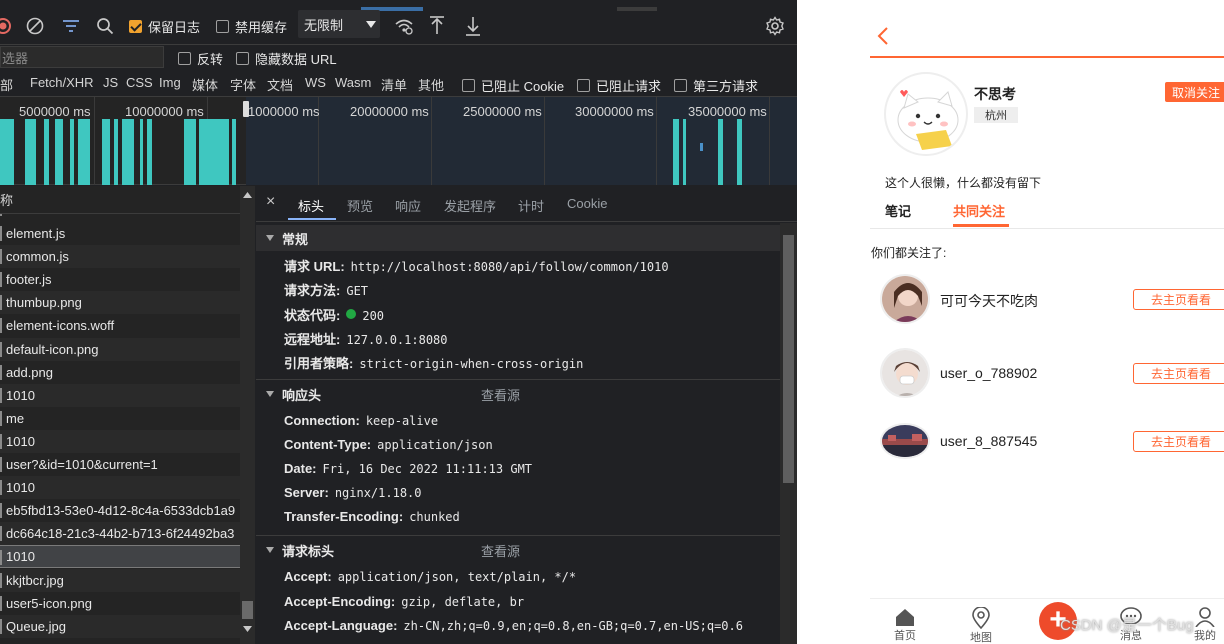  Describe the element at coordinates (883, 36) in the screenshot. I see `back-arrow-icon` at that location.